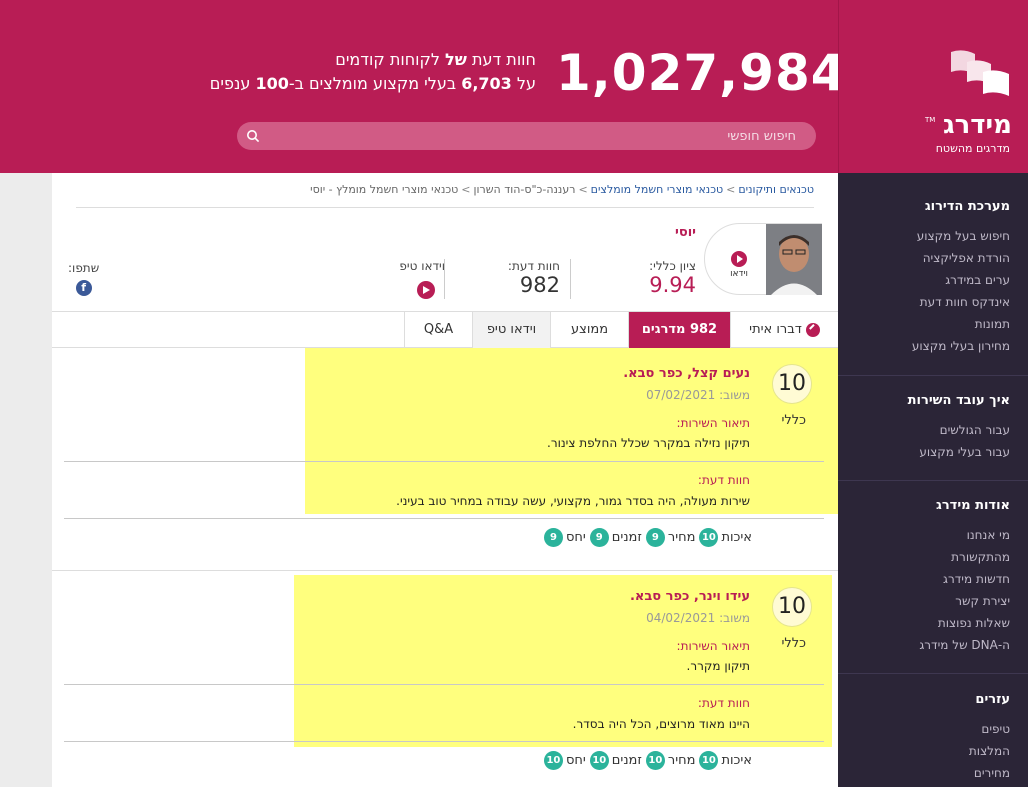 This screenshot has width=1028, height=787. Describe the element at coordinates (661, 724) in the screenshot. I see `opinion-text: היינו מאוד מרוצים, הכל היה בסדר.` at that location.